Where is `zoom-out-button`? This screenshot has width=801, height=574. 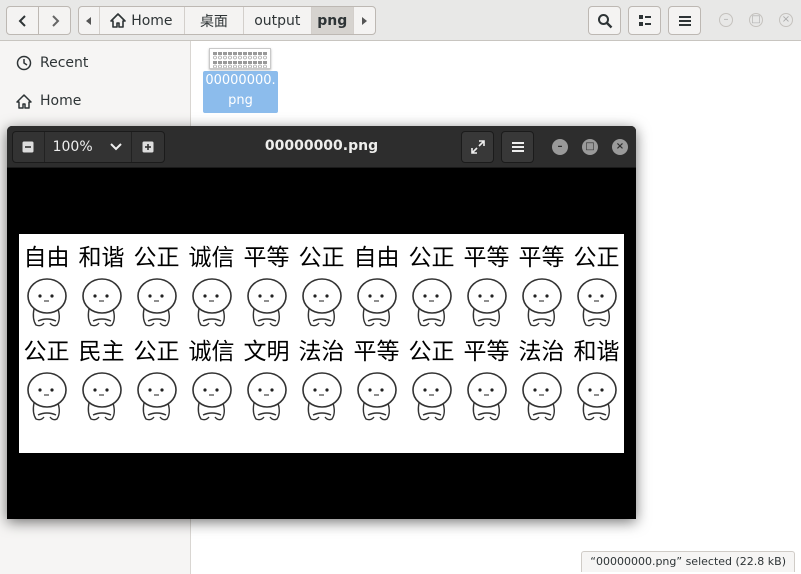 zoom-out-button is located at coordinates (29, 147).